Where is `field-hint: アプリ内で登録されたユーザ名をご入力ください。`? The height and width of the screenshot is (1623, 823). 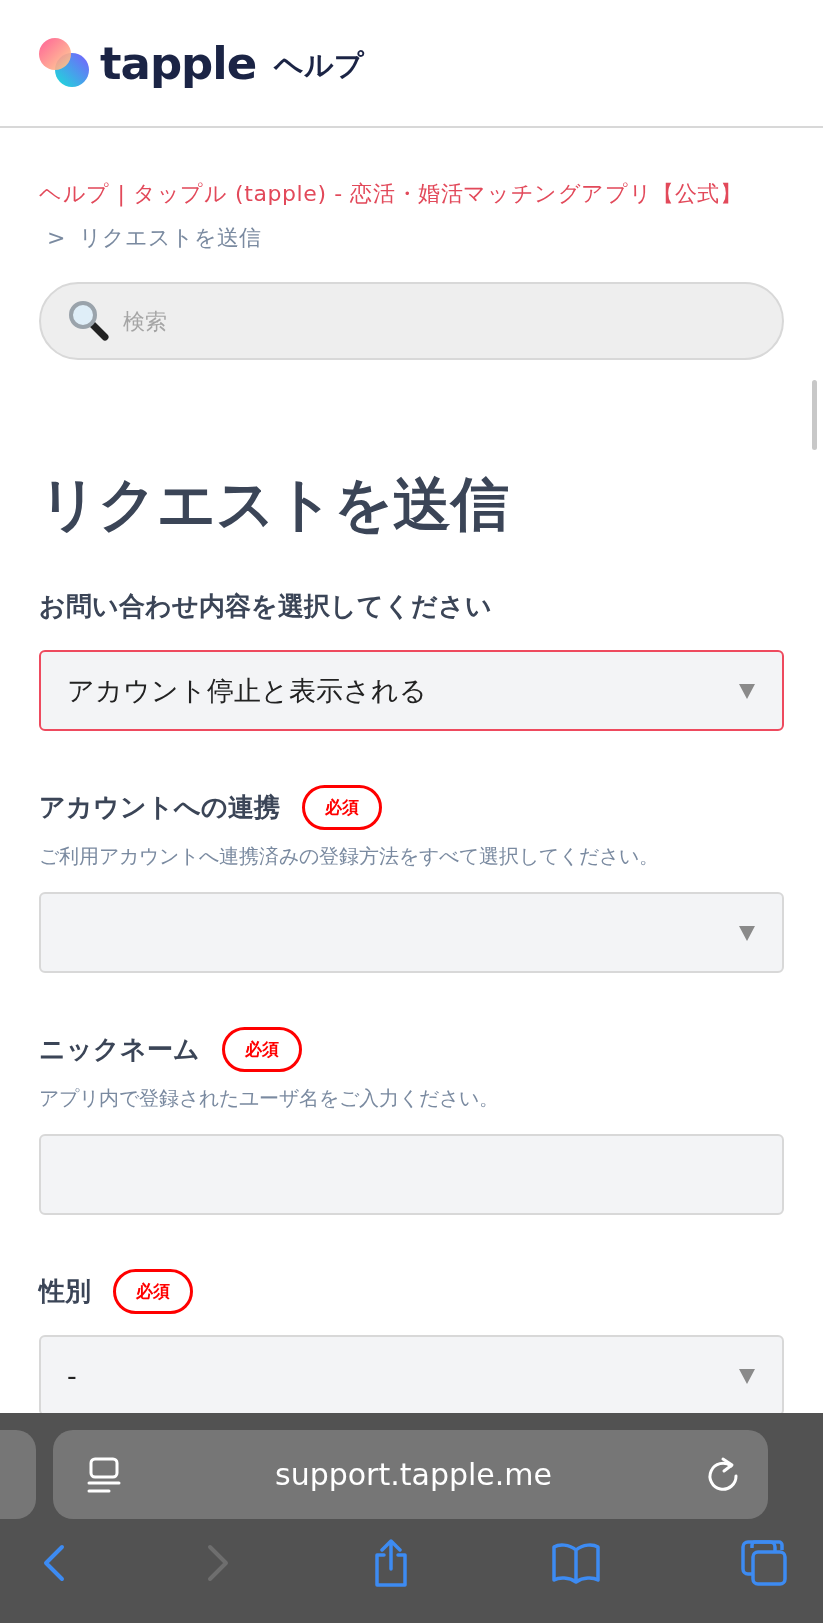 field-hint: アプリ内で登録されたユーザ名をご入力ください。 is located at coordinates (269, 1098).